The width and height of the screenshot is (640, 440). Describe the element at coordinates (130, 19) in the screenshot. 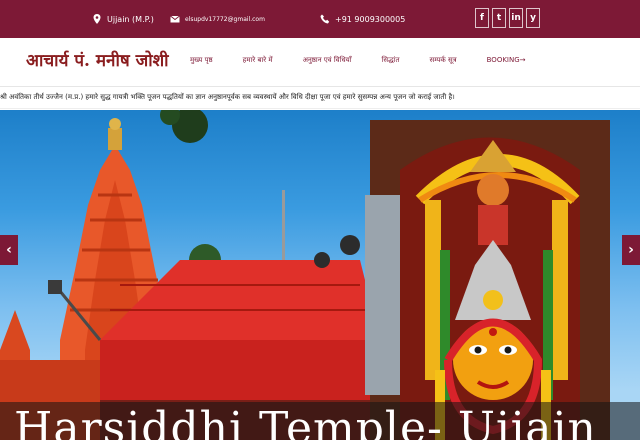

I see `location-text: Ujjain (M.P.)` at that location.